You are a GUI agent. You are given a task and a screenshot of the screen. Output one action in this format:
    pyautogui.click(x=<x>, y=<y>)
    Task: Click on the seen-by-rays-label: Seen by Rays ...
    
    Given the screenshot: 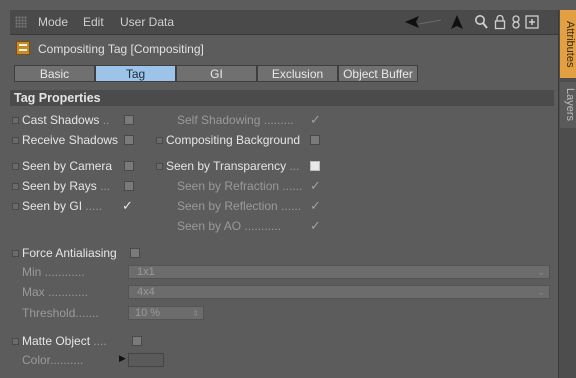 What is the action you would take?
    pyautogui.click(x=66, y=186)
    